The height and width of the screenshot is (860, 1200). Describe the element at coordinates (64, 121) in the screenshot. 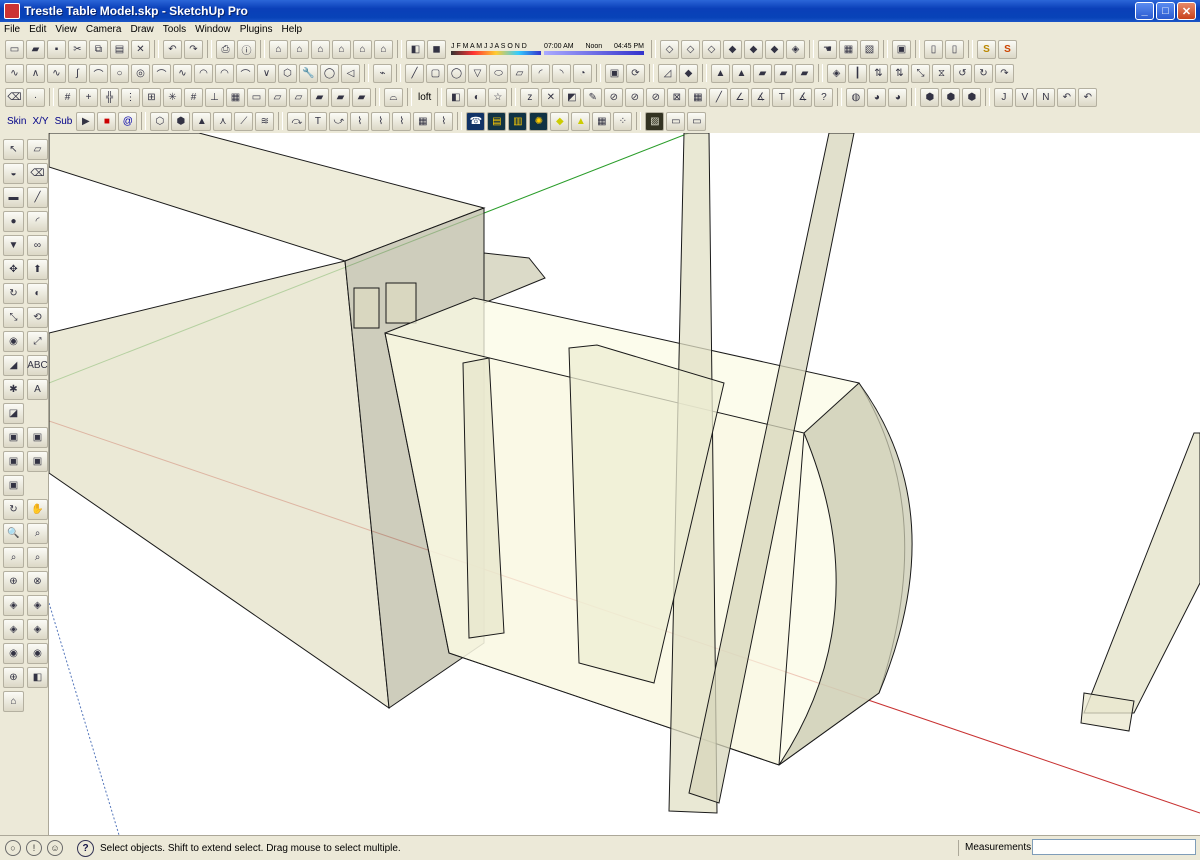

I see `sub-button: Sub` at that location.